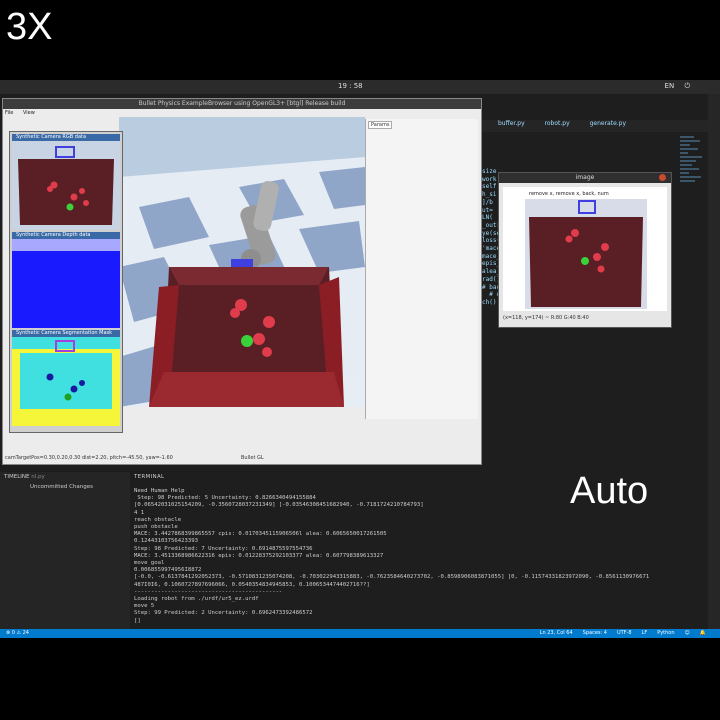 This screenshot has height=720, width=720. I want to click on statusbar-item: Python, so click(665, 633).